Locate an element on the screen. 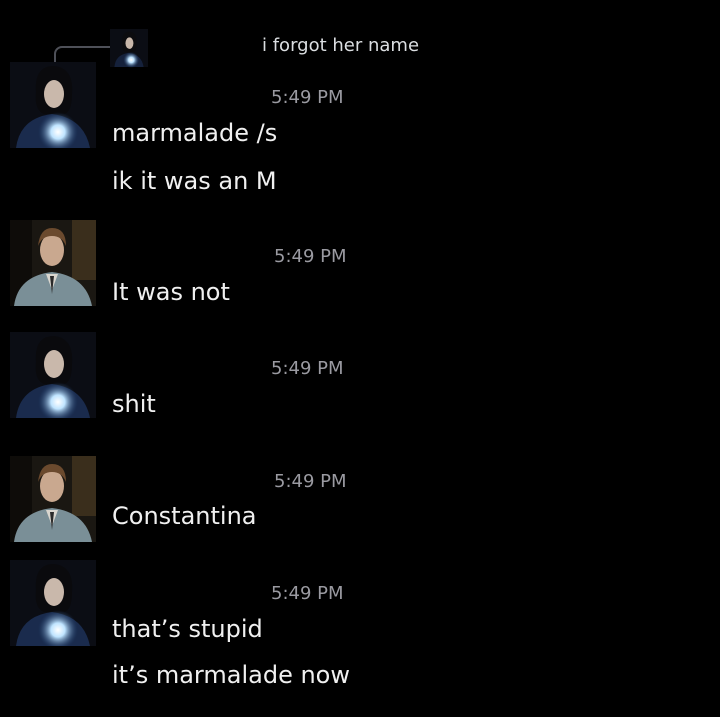 The width and height of the screenshot is (720, 717). message-text: Constantina is located at coordinates (184, 516).